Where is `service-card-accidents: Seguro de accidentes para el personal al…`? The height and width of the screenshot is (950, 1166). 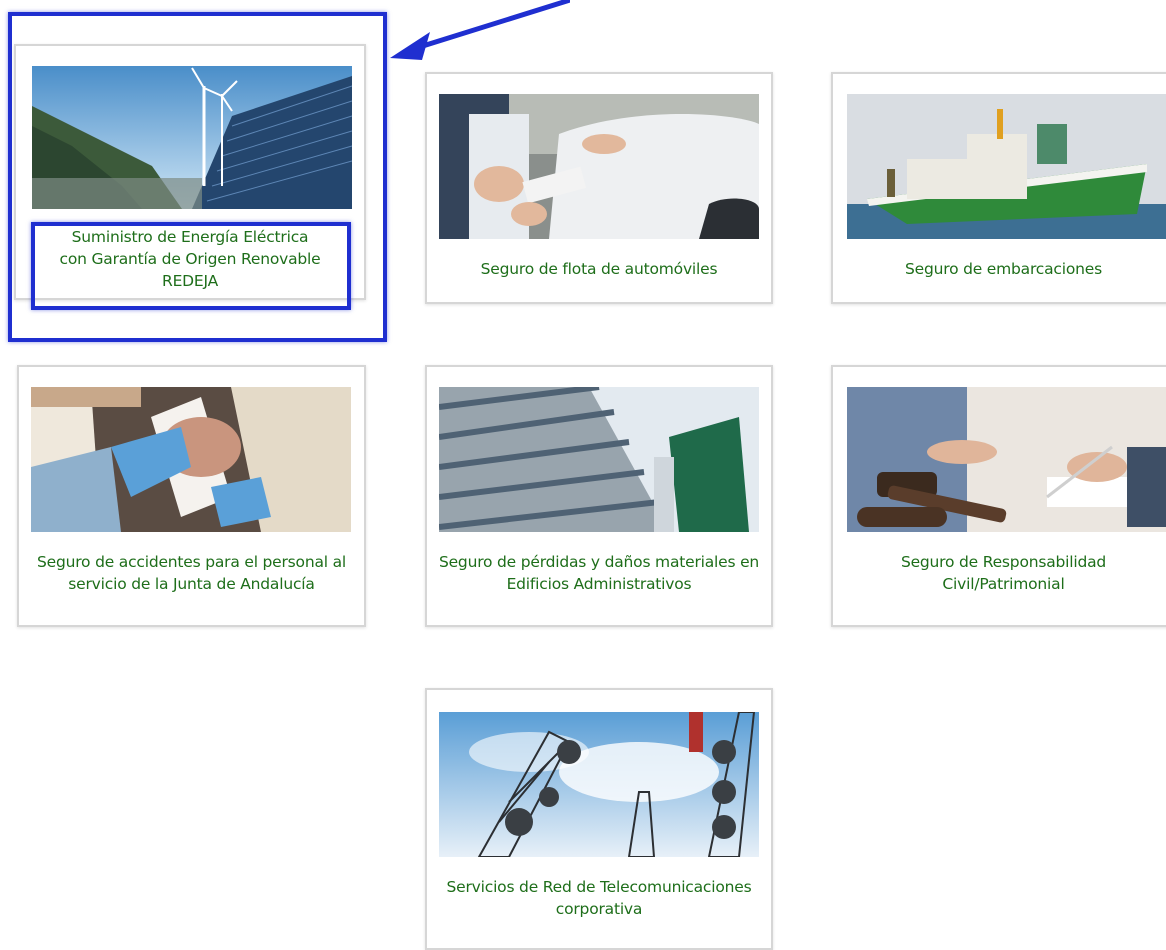 service-card-accidents: Seguro de accidentes para el personal al… is located at coordinates (191, 496).